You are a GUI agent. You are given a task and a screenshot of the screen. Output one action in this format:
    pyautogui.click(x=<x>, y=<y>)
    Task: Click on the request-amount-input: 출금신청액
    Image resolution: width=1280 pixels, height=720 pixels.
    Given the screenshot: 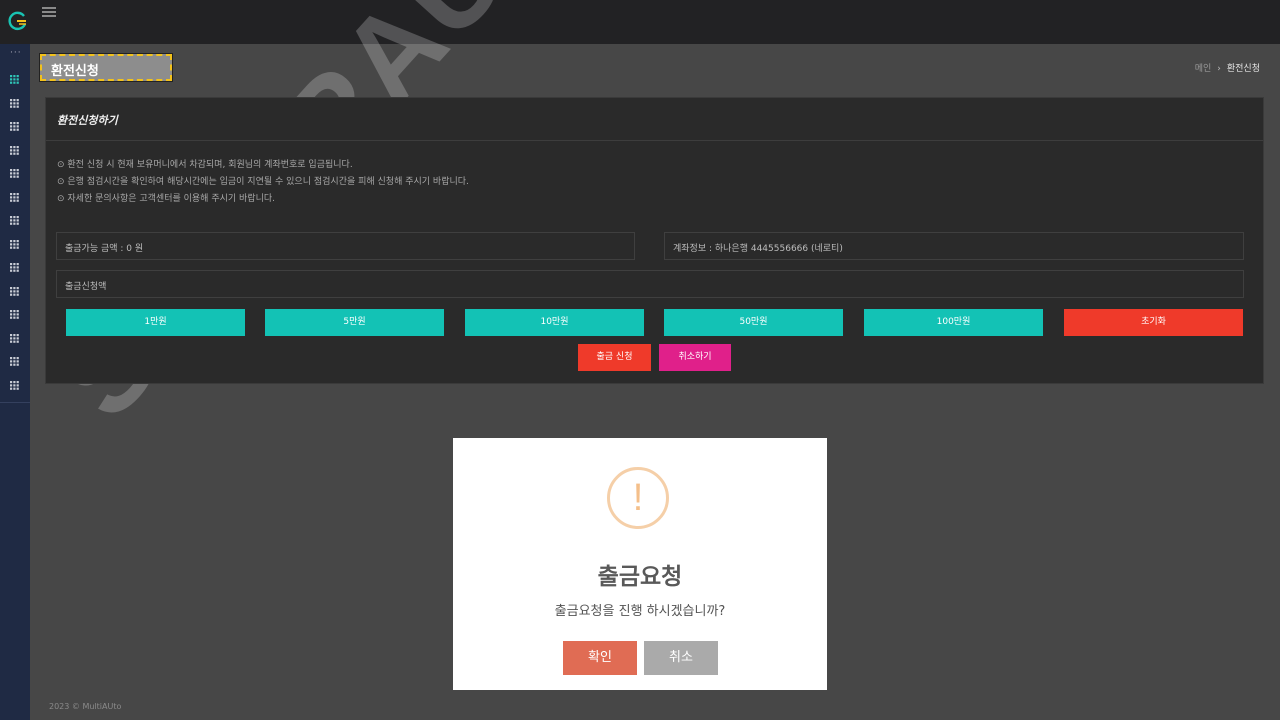 What is the action you would take?
    pyautogui.click(x=650, y=284)
    